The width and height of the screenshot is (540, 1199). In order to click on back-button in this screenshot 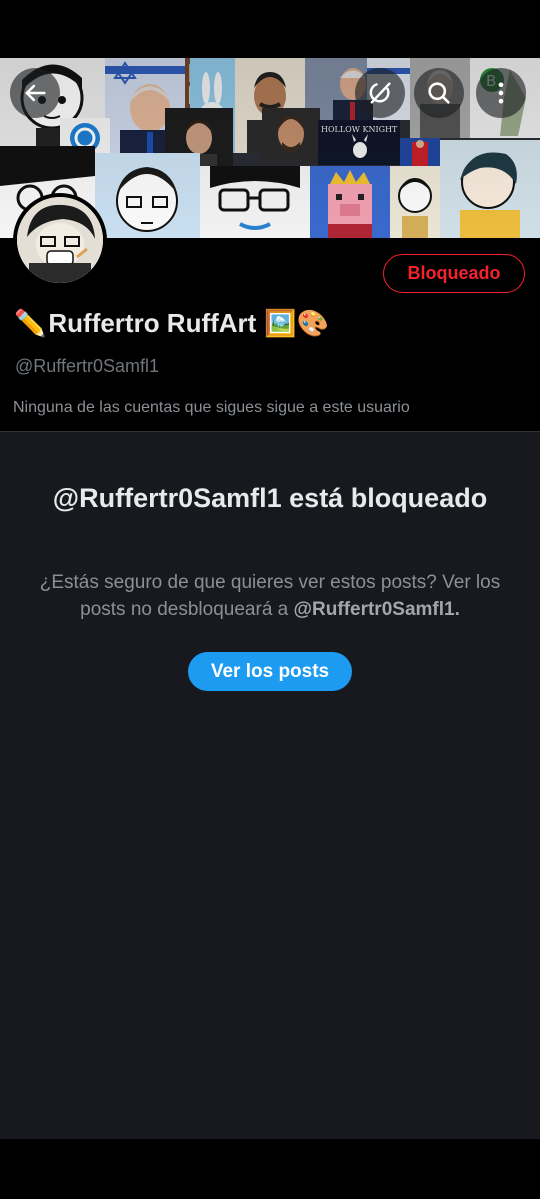, I will do `click(35, 93)`.